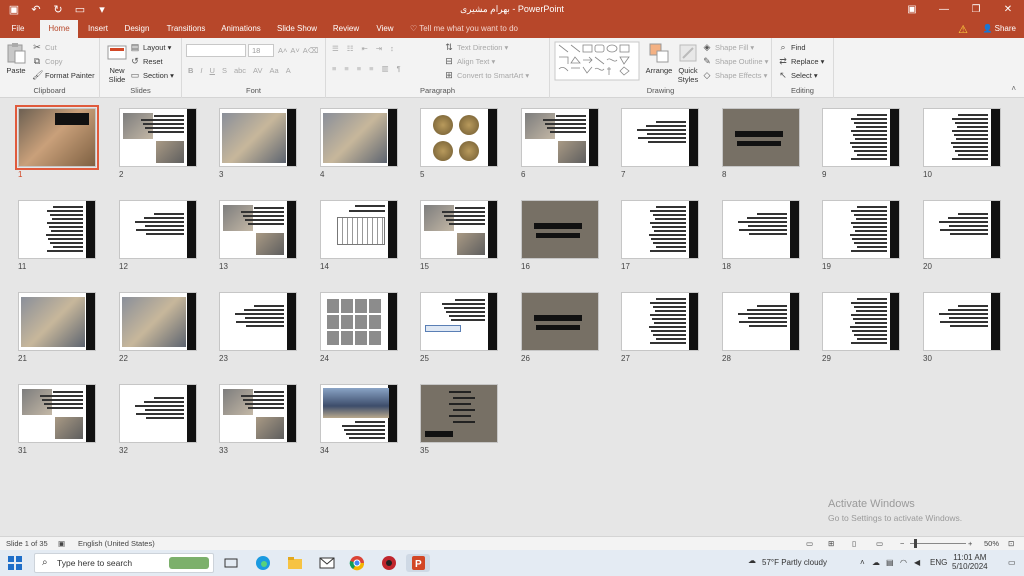  What do you see at coordinates (728, 47) in the screenshot?
I see `shape-fill-button: ◈ Shape Fill ▾` at bounding box center [728, 47].